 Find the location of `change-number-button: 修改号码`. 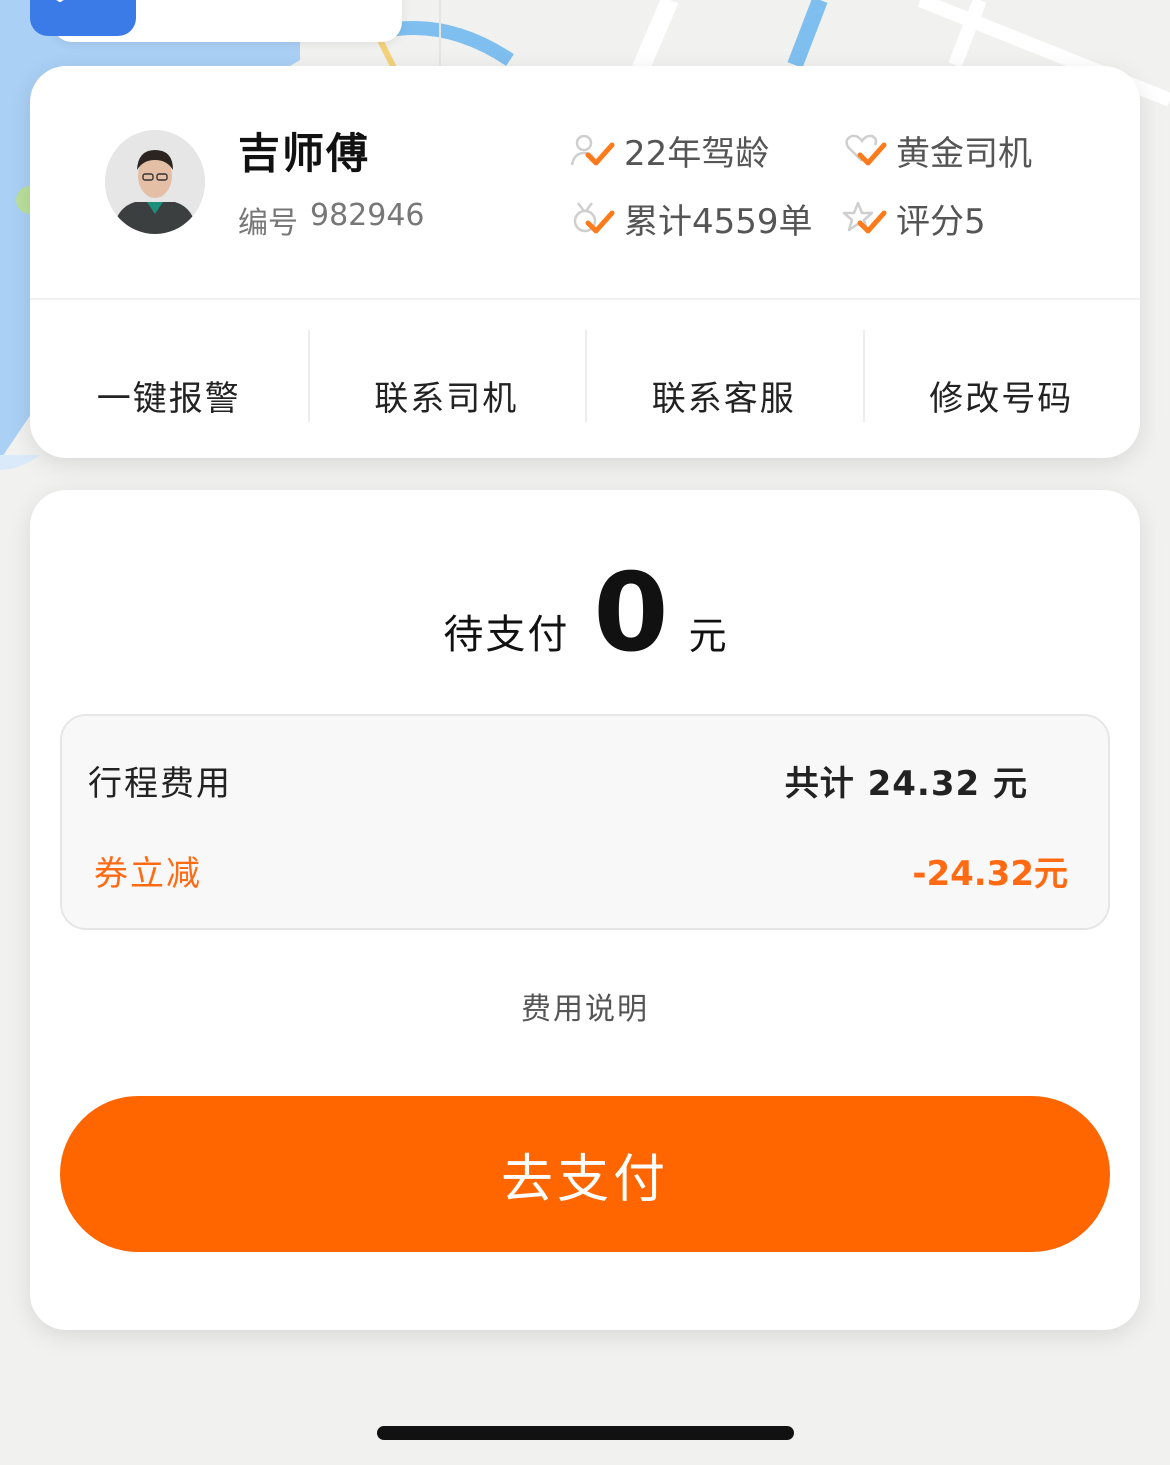

change-number-button: 修改号码 is located at coordinates (1001, 376).